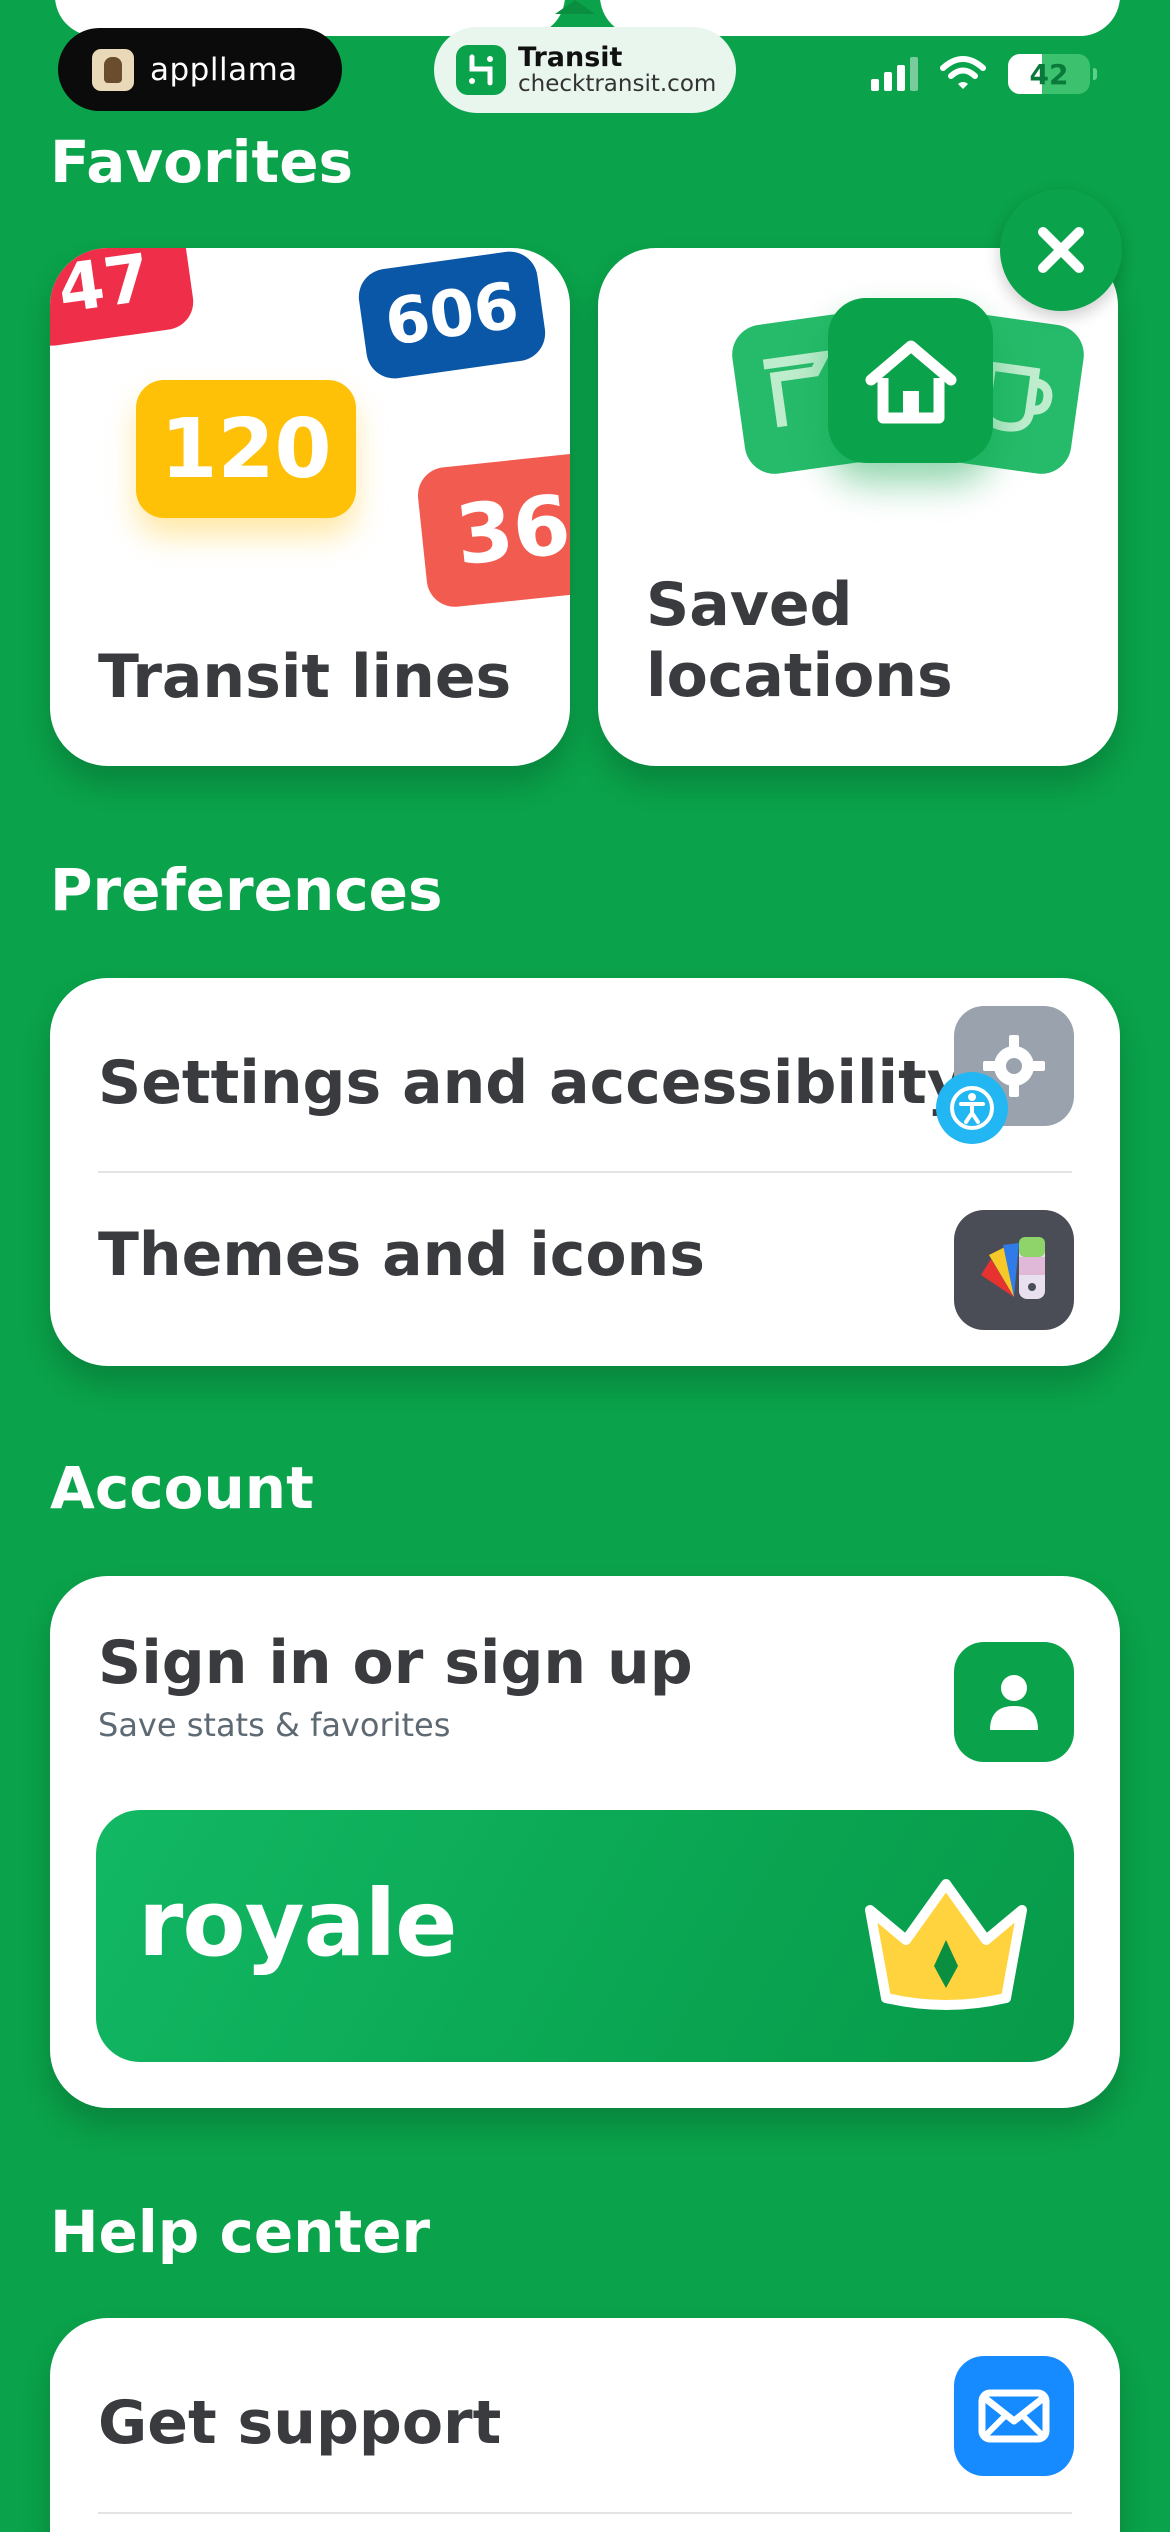 The height and width of the screenshot is (2532, 1170). I want to click on wifi-icon, so click(963, 74).